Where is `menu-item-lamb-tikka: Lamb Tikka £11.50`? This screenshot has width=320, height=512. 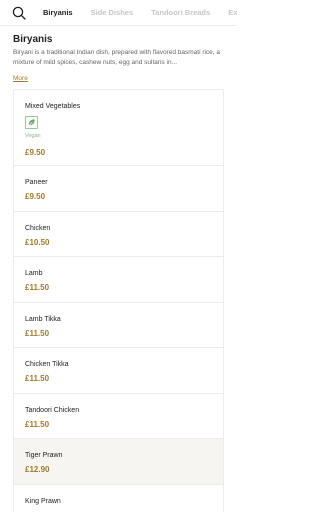
menu-item-lamb-tikka: Lamb Tikka £11.50 is located at coordinates (118, 325).